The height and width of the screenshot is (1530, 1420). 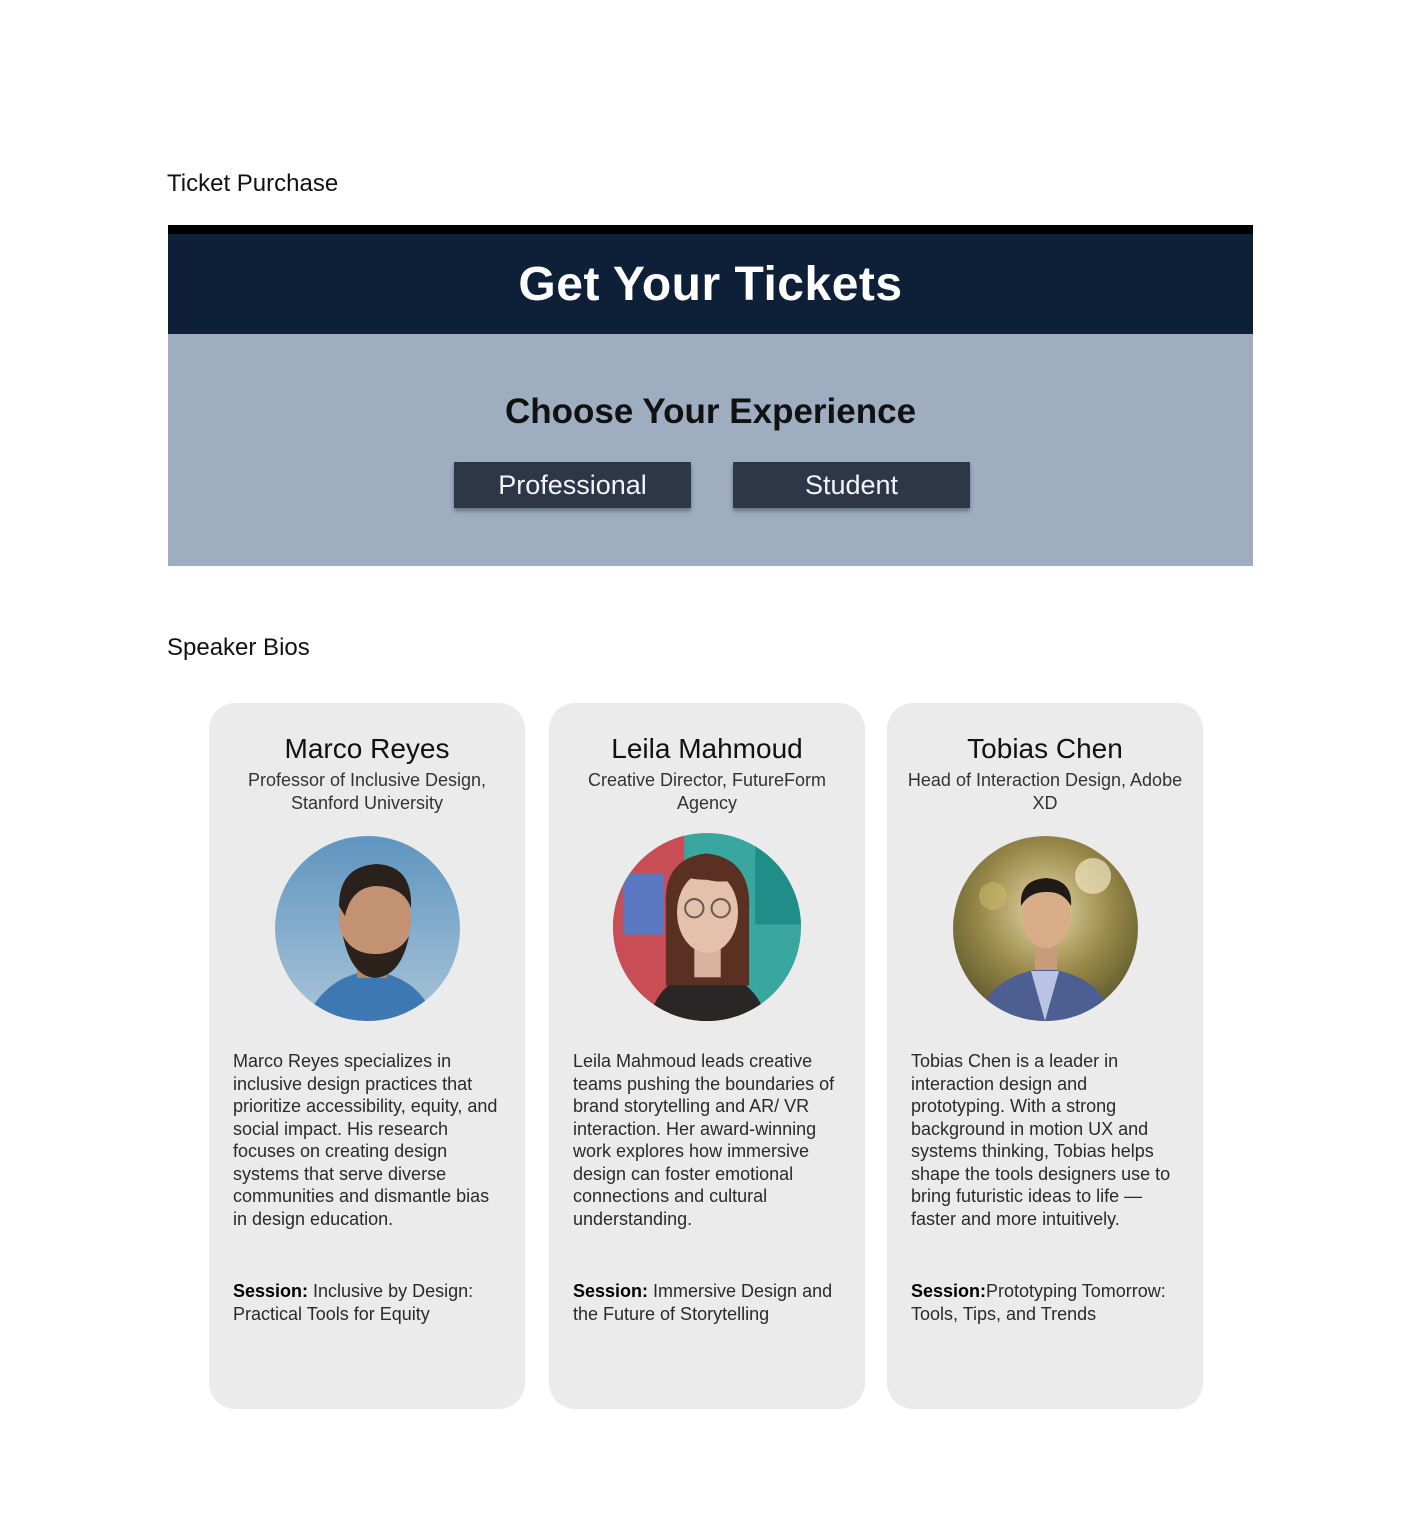 What do you see at coordinates (1045, 791) in the screenshot?
I see `speaker-role: Head of Interaction Design, Adobe XD` at bounding box center [1045, 791].